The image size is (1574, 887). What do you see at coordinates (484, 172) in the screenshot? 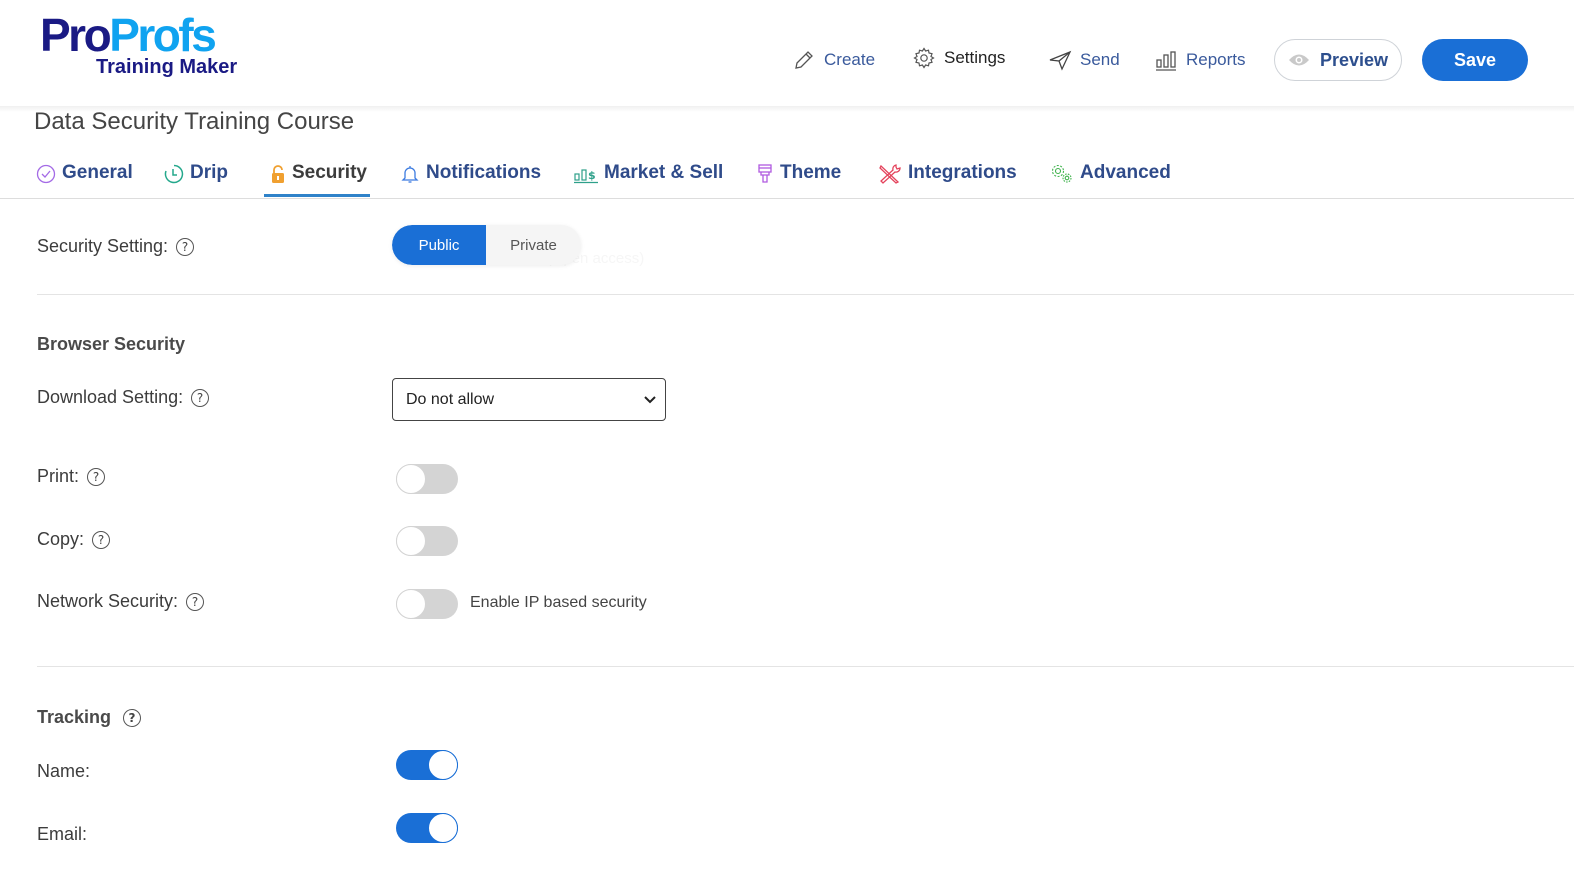
I see `tab-notifications-label: Notifications` at bounding box center [484, 172].